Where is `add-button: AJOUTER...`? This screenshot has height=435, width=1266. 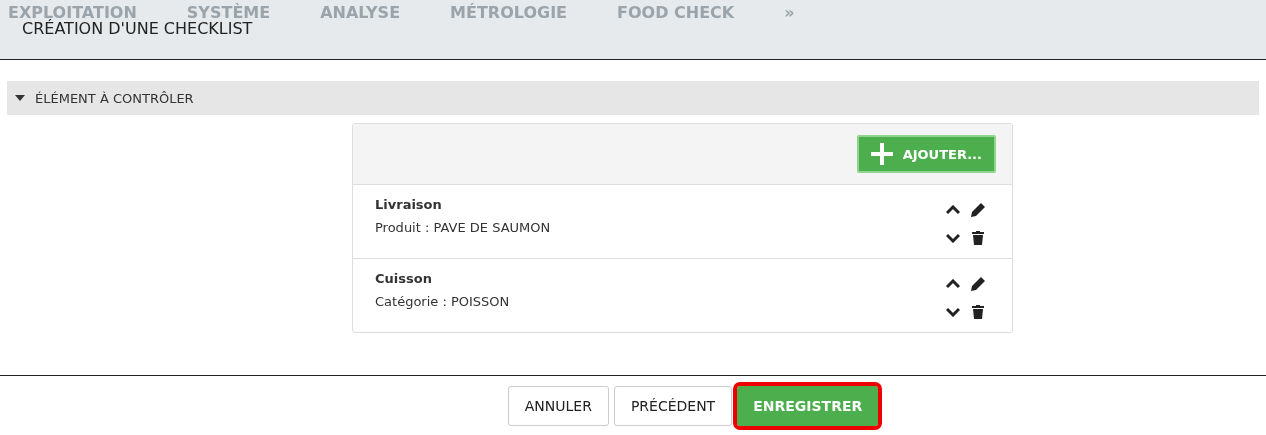 add-button: AJOUTER... is located at coordinates (926, 154).